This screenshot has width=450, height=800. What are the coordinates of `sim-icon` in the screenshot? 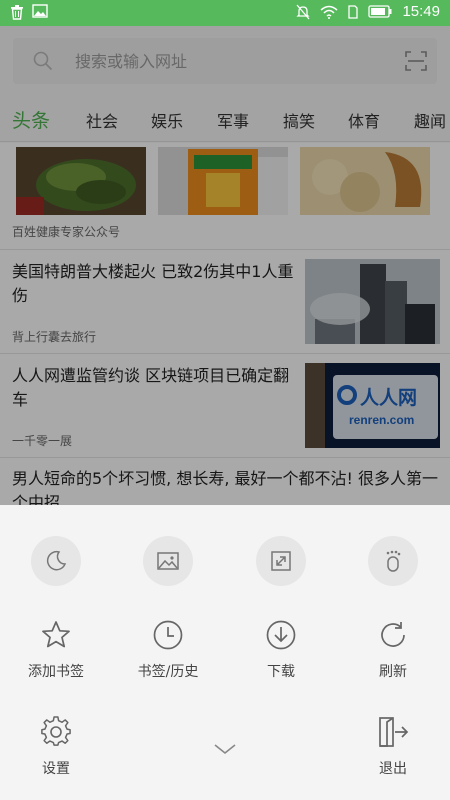 It's located at (353, 11).